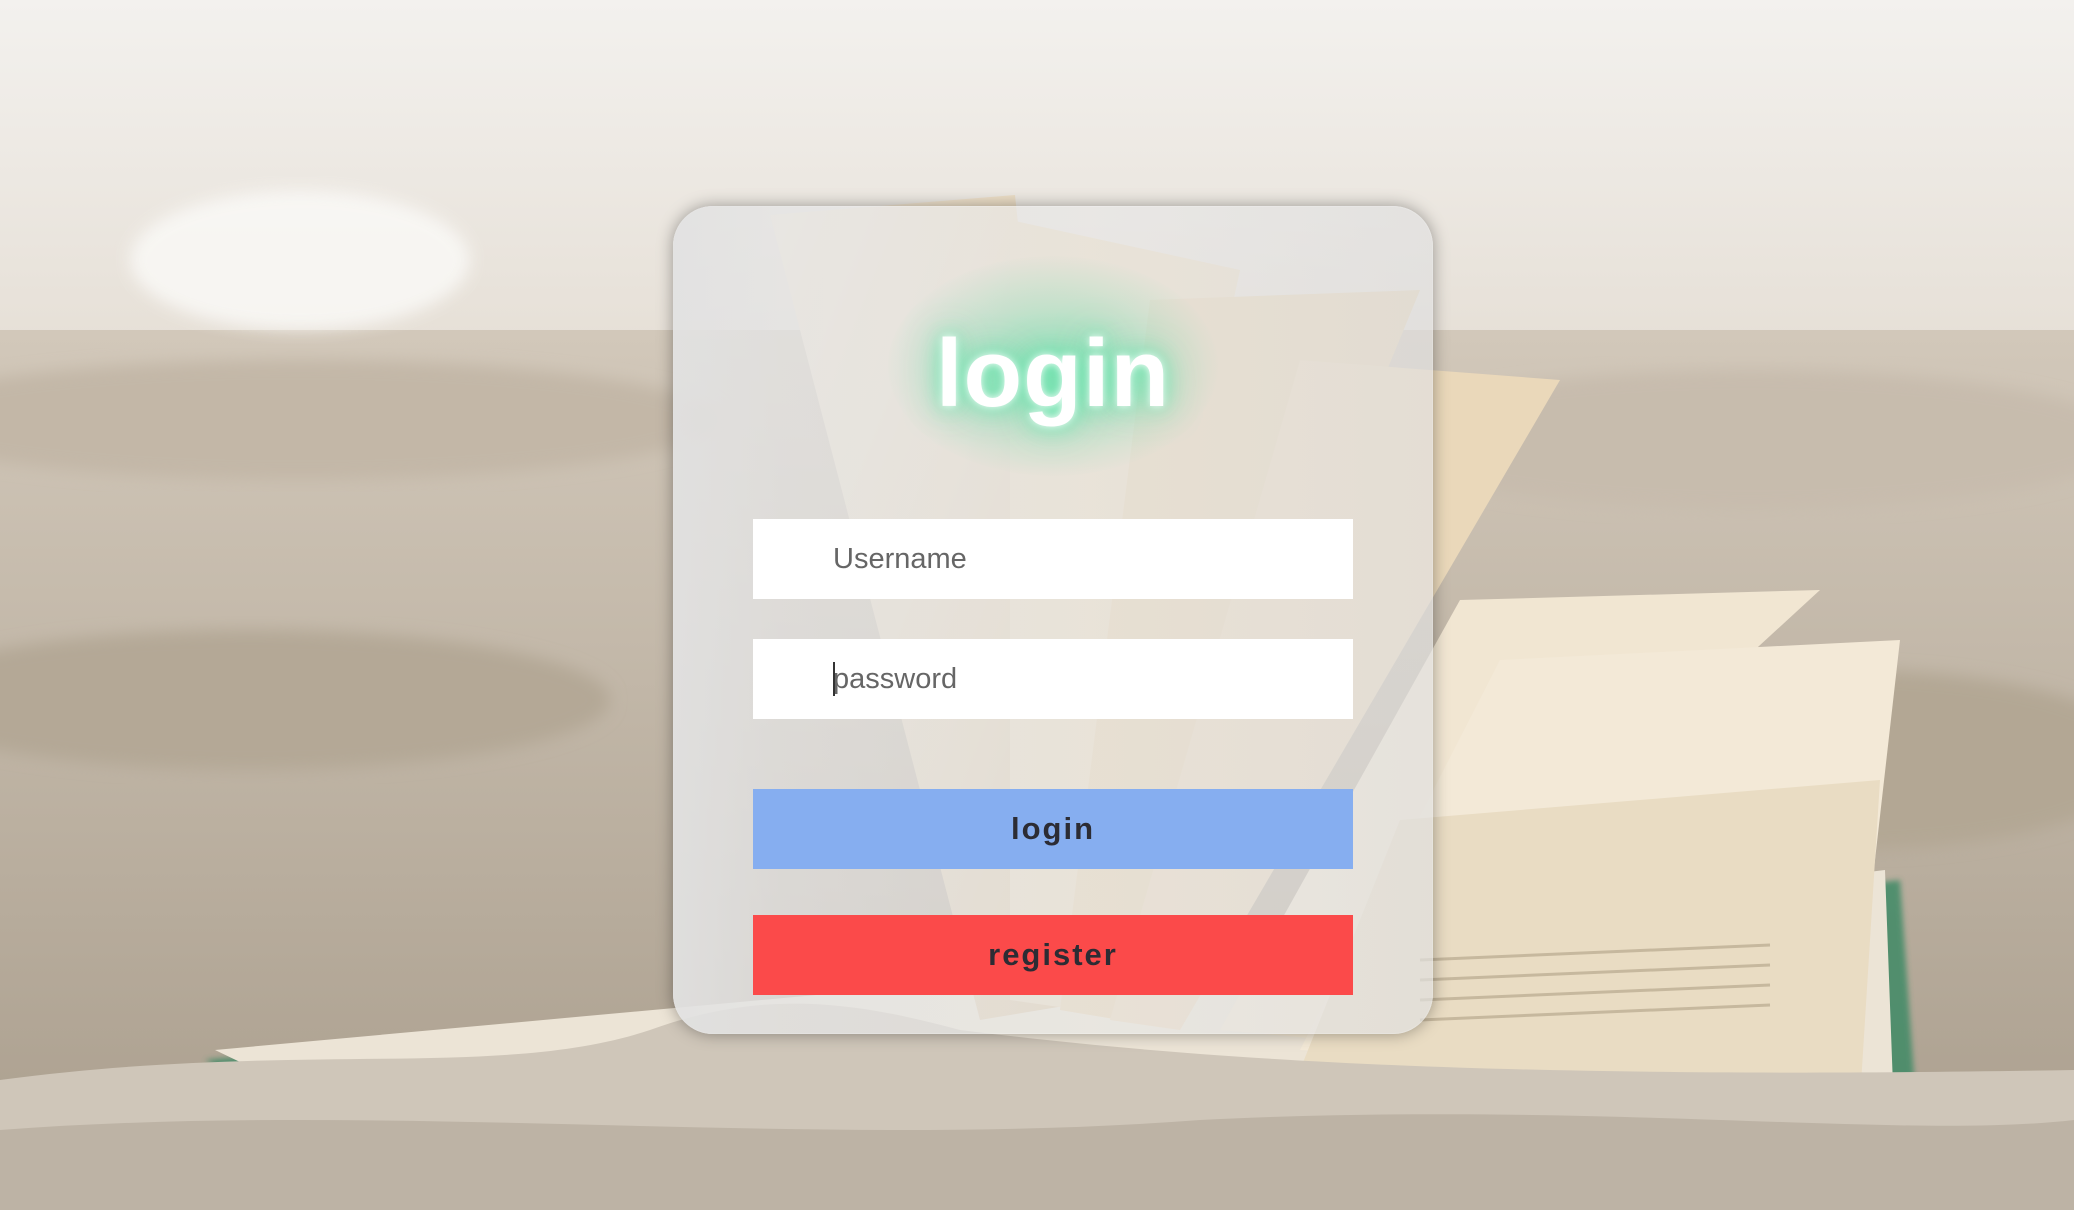  What do you see at coordinates (1053, 955) in the screenshot?
I see `register-button: register` at bounding box center [1053, 955].